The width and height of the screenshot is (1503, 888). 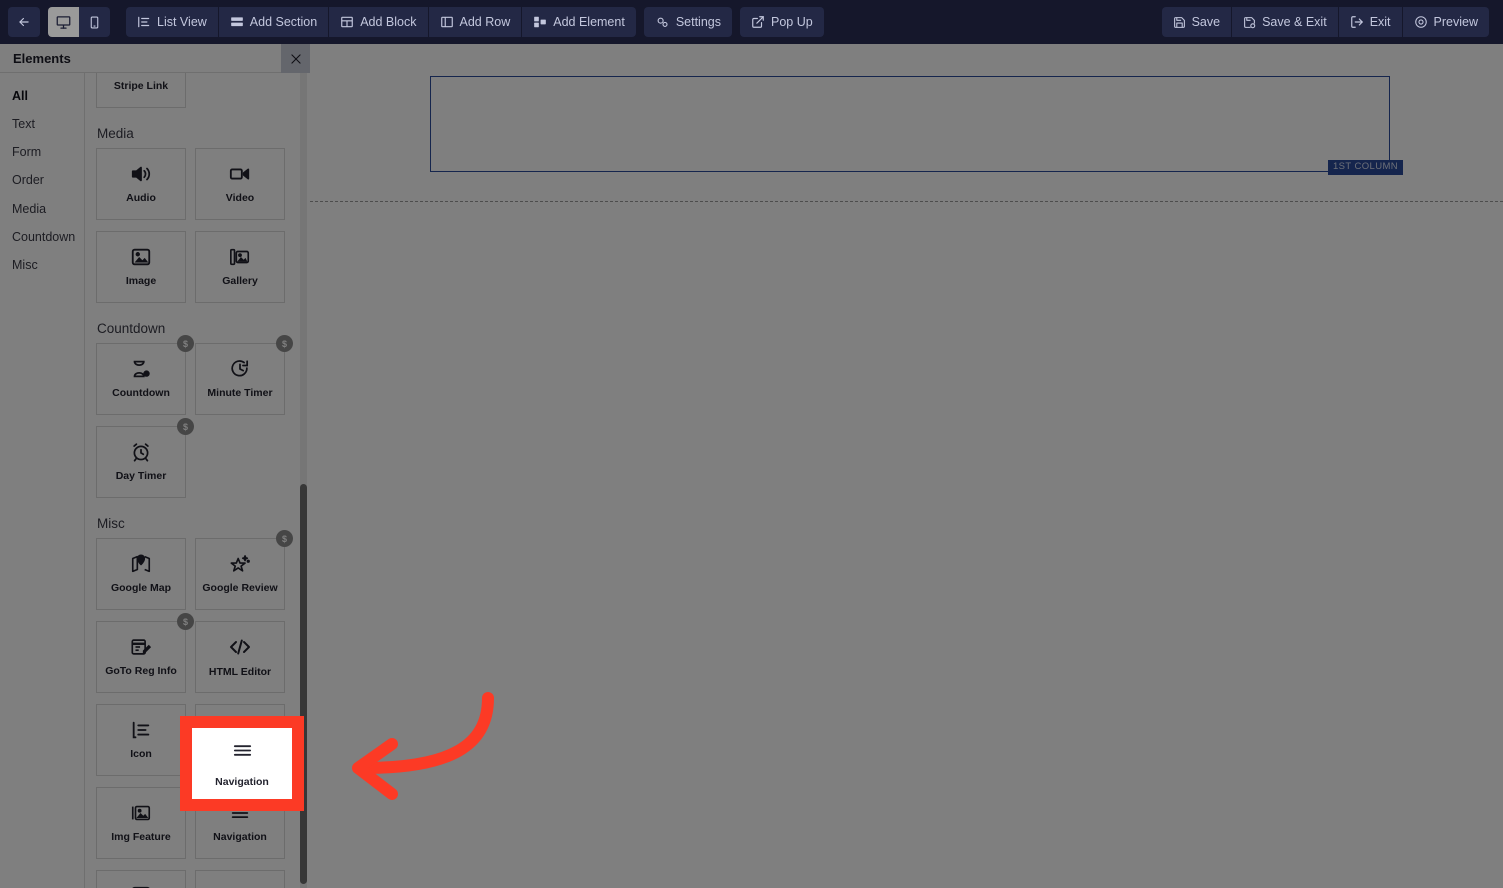 I want to click on add-element-icon, so click(x=540, y=22).